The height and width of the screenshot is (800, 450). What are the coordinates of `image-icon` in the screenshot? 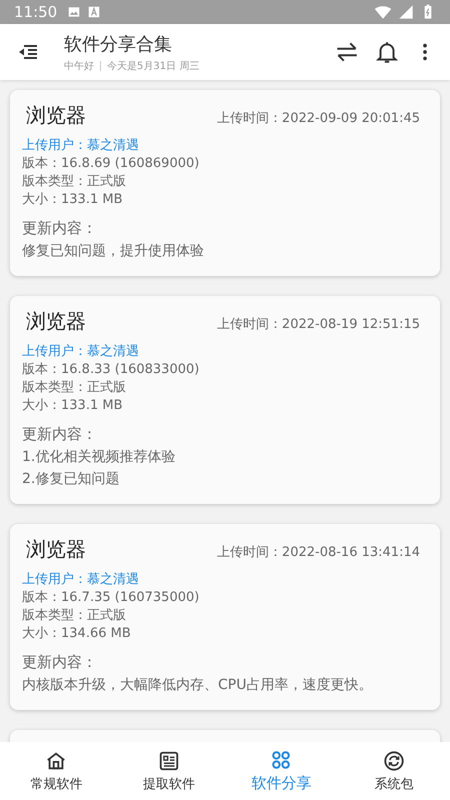 It's located at (74, 12).